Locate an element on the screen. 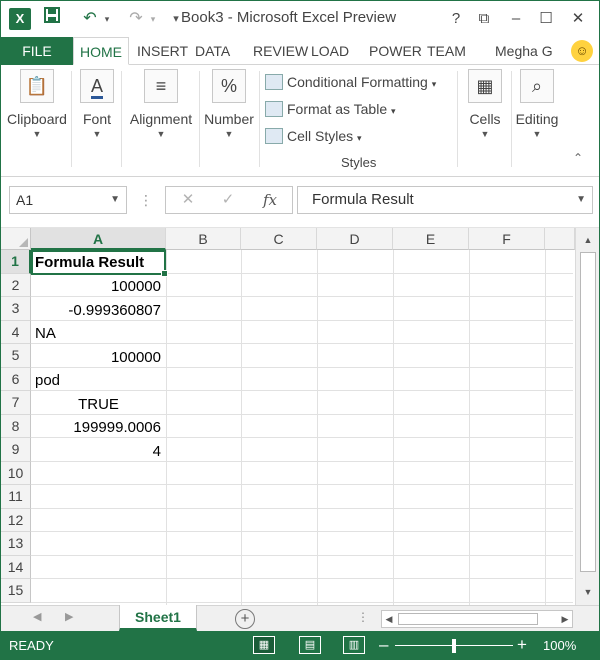 The image size is (600, 660). clipboard-button: 📋 Clipboard ▼ is located at coordinates (37, 104).